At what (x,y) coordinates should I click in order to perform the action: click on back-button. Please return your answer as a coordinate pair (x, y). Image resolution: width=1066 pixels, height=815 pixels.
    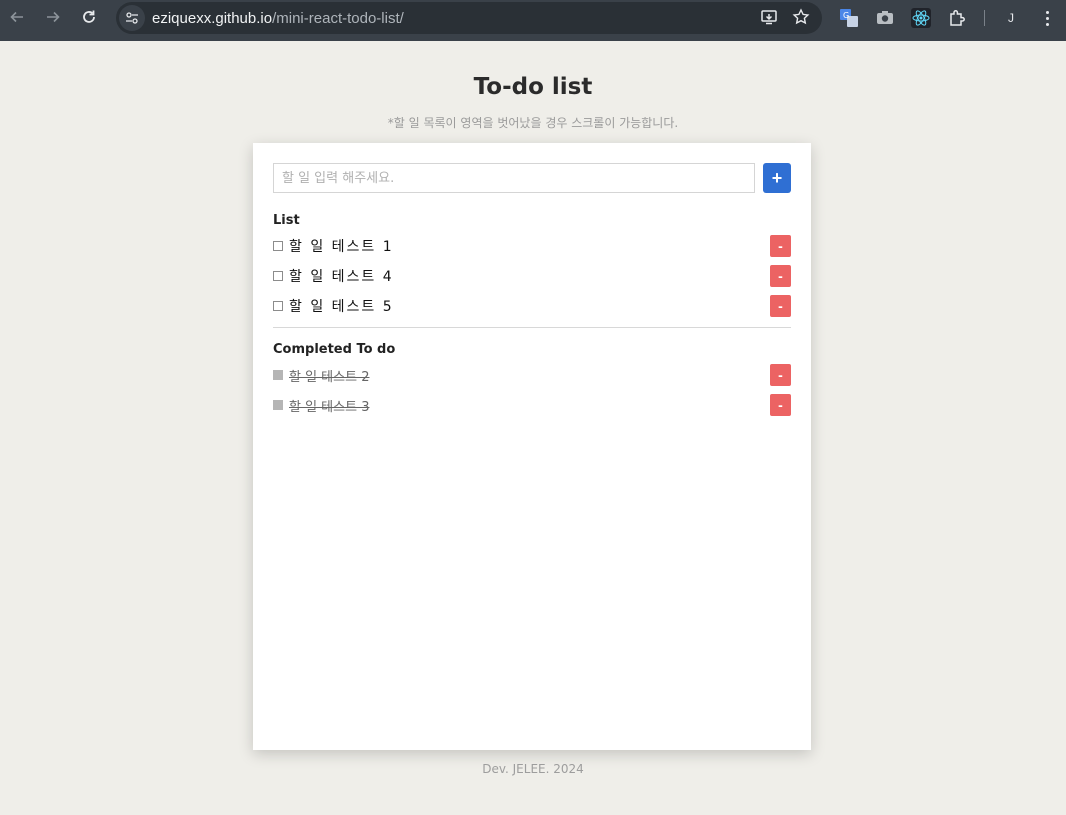
    Looking at the image, I should click on (17, 17).